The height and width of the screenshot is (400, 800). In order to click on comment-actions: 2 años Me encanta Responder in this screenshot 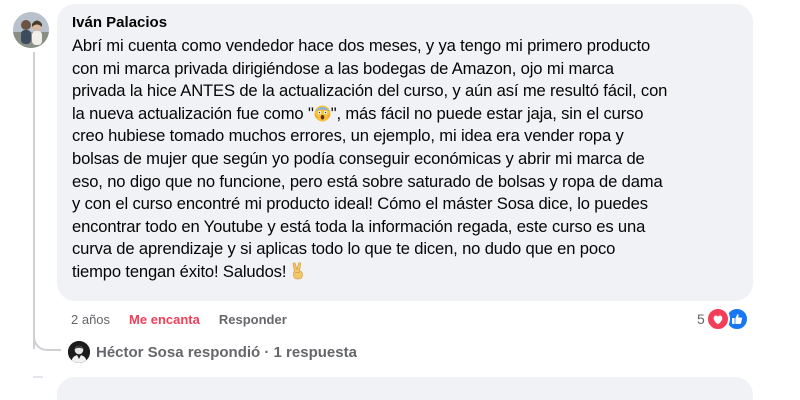, I will do `click(188, 319)`.